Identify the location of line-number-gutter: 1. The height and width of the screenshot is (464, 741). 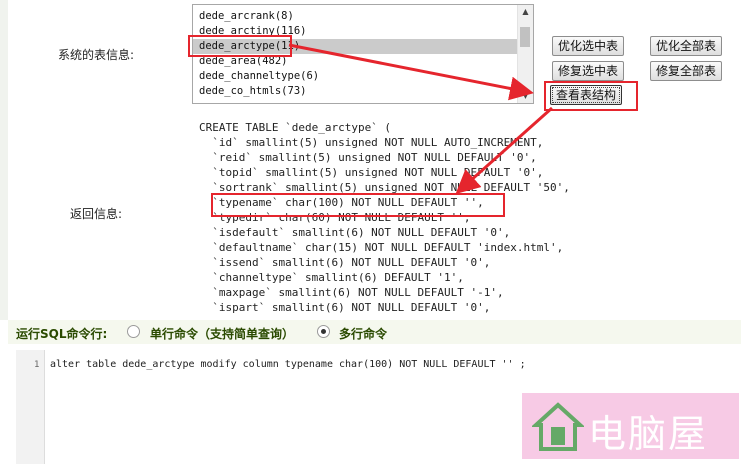
(30, 407).